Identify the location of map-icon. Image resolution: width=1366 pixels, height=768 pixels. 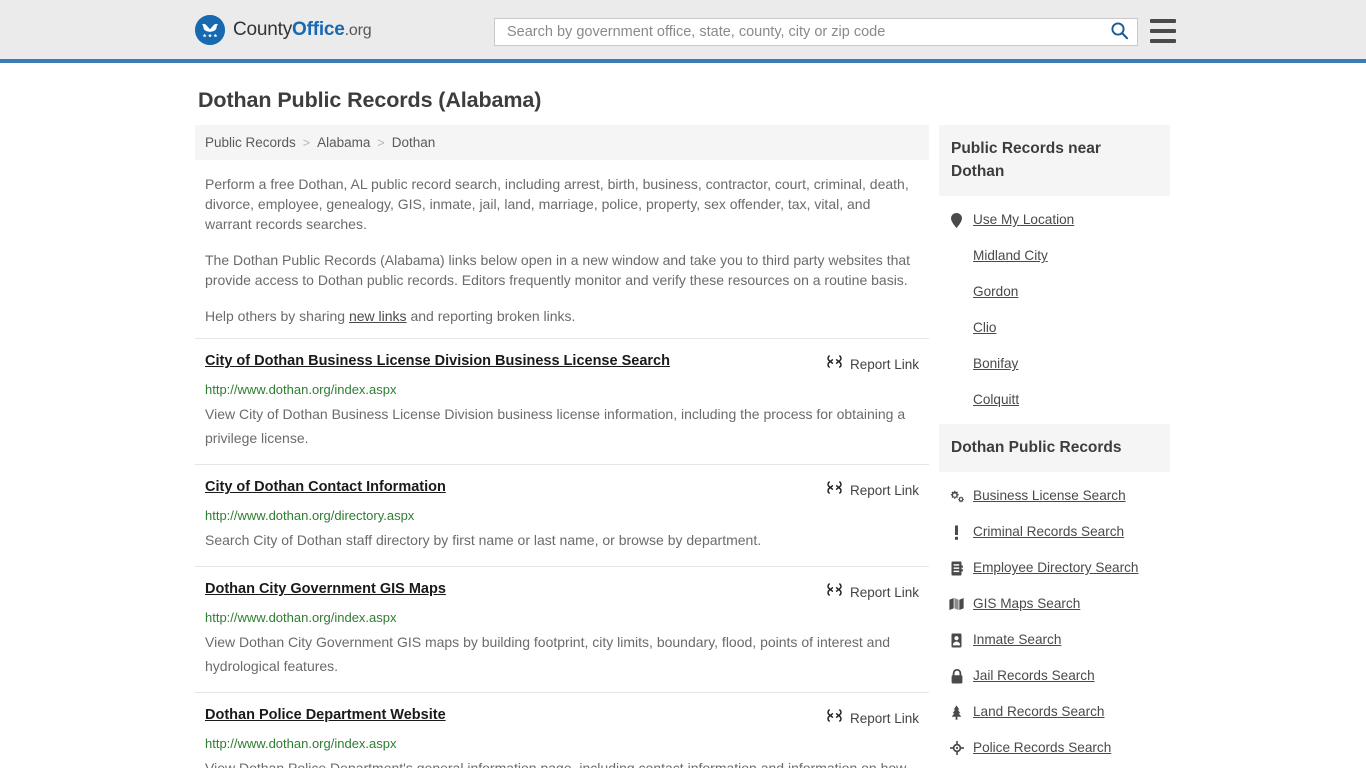
(956, 604).